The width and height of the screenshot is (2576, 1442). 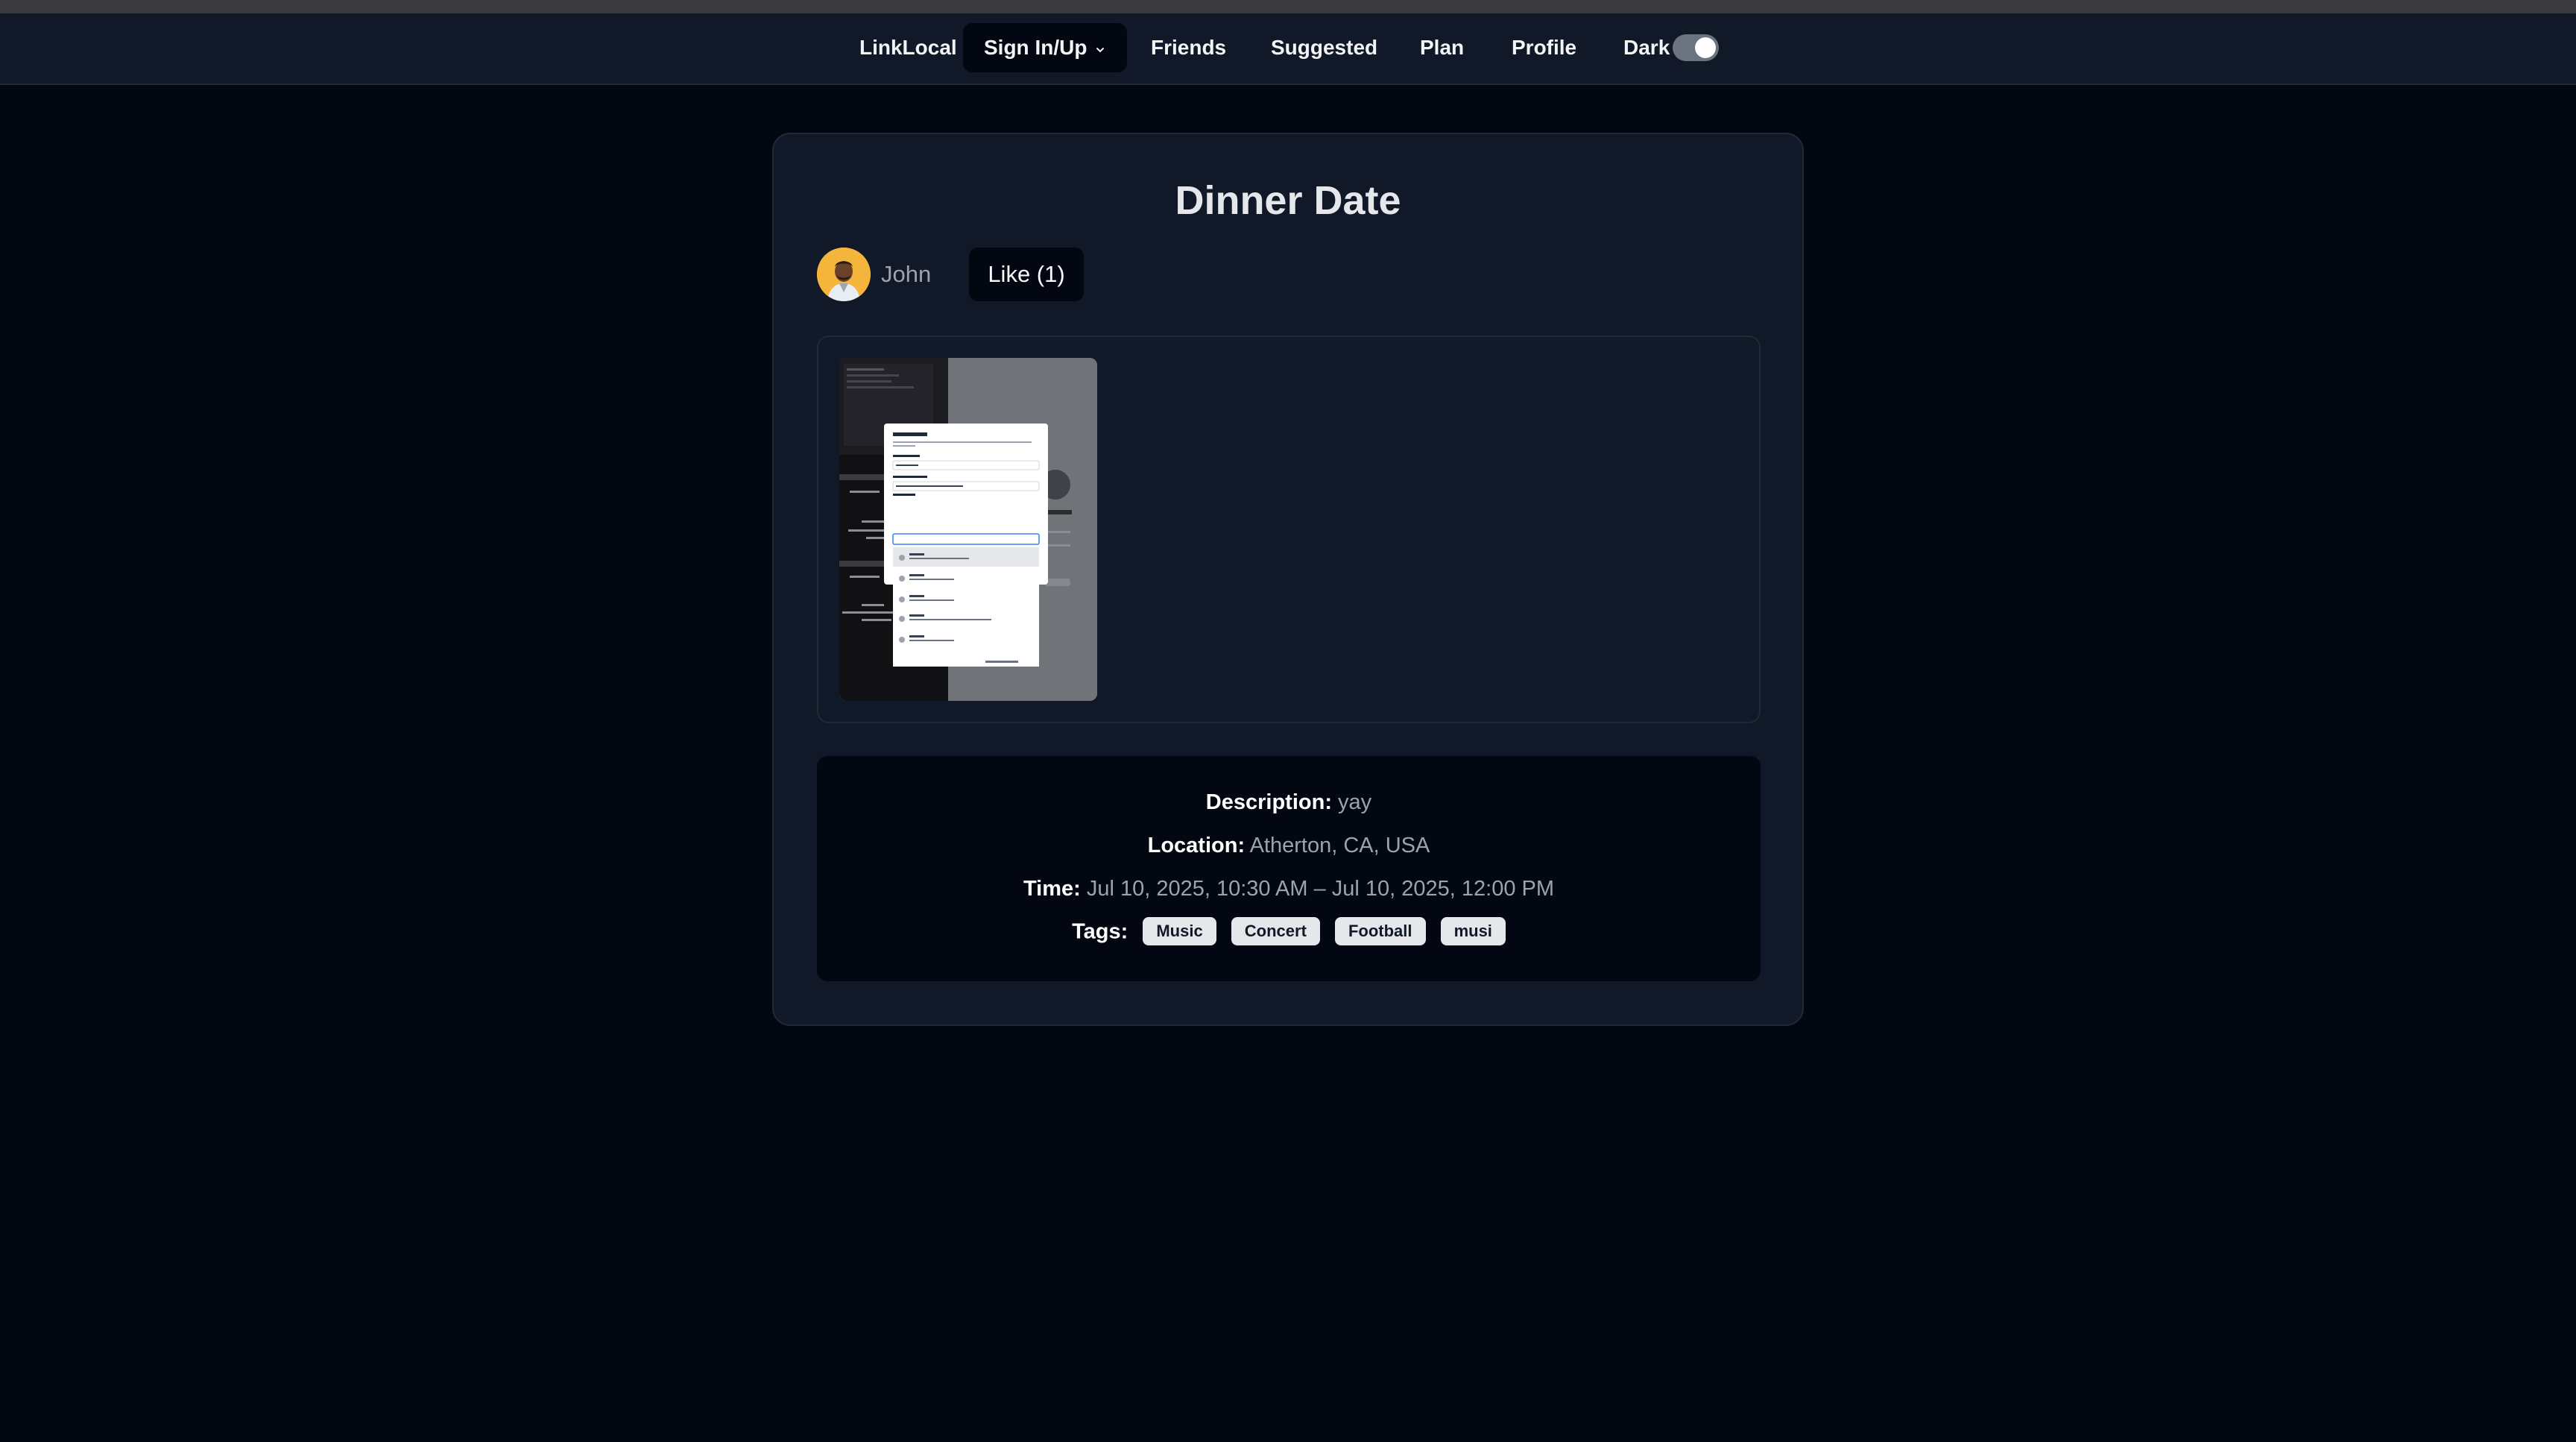 What do you see at coordinates (1100, 932) in the screenshot?
I see `tags-label: Tags:` at bounding box center [1100, 932].